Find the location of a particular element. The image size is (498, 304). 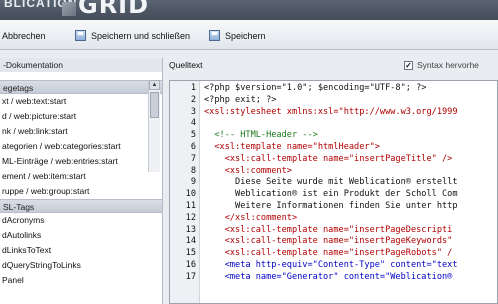

tree-item: dQueryStringToLinks is located at coordinates (81, 265).